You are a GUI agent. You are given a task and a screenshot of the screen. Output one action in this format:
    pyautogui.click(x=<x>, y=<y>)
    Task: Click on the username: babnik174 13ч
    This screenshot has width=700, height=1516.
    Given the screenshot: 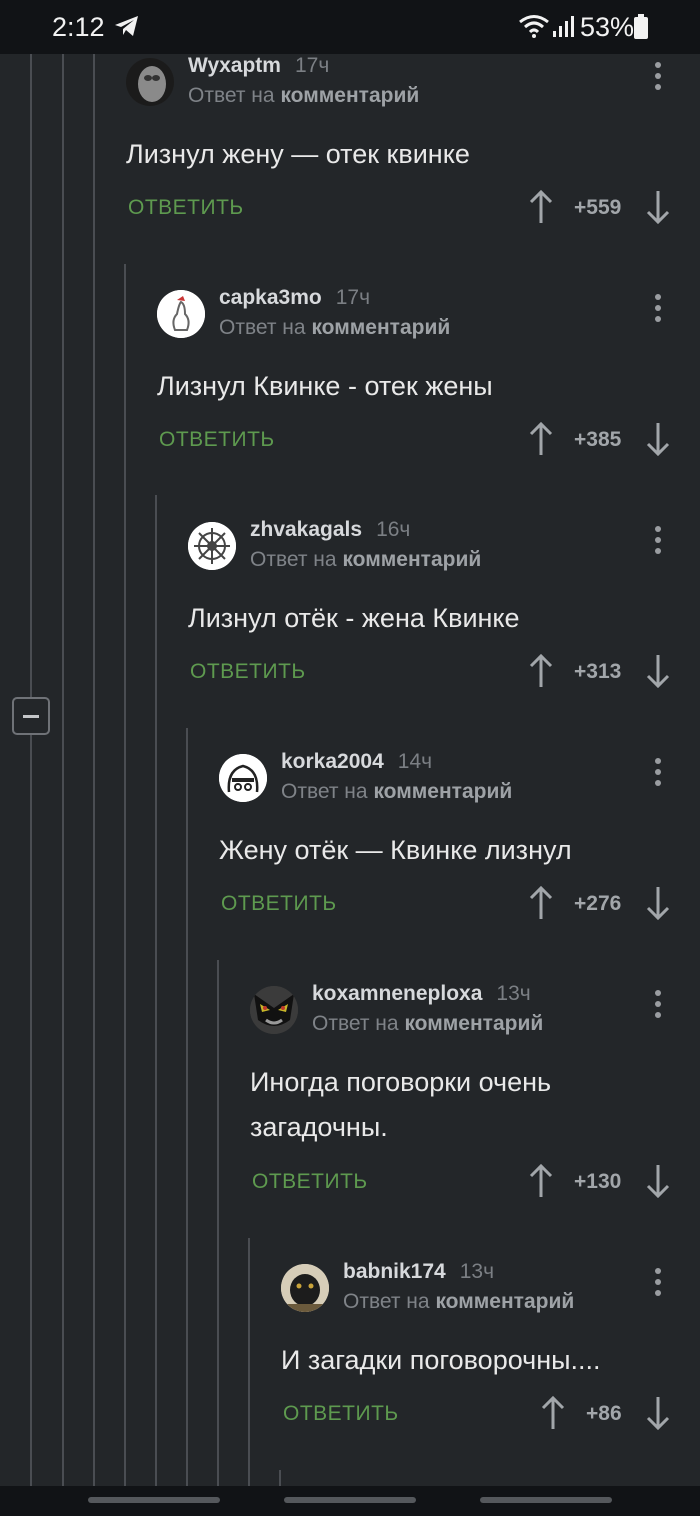 What is the action you would take?
    pyautogui.click(x=418, y=1272)
    